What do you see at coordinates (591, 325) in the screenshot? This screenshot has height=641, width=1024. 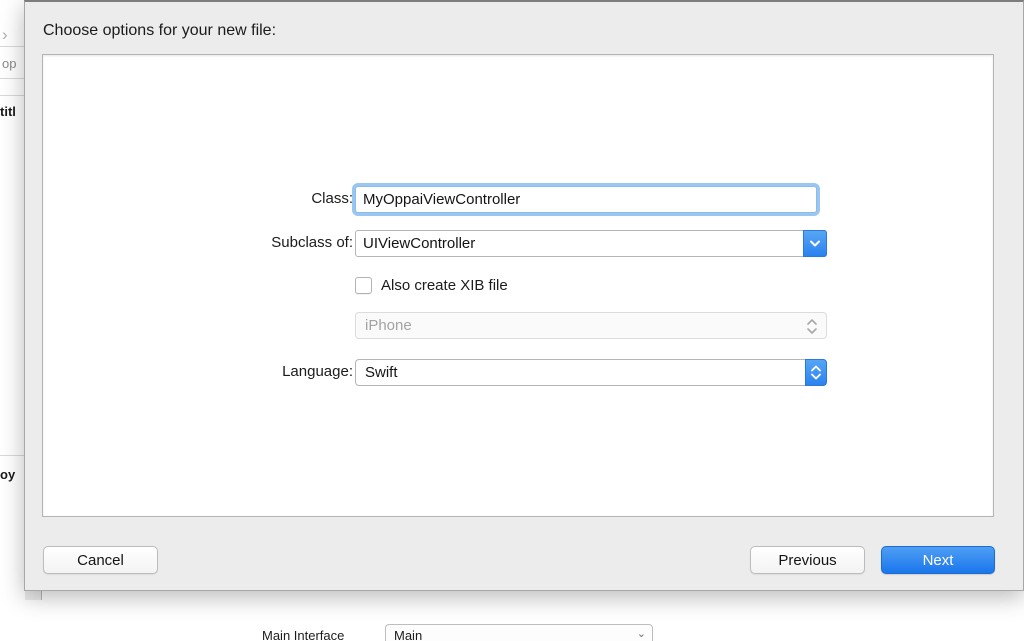 I see `device-popup: iPhone` at bounding box center [591, 325].